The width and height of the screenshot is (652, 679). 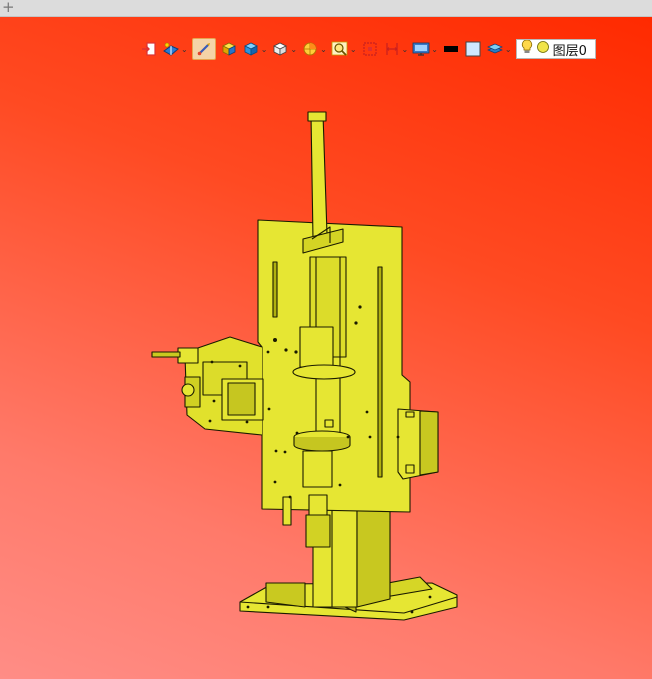 I want to click on upper-carriage, so click(x=316, y=347).